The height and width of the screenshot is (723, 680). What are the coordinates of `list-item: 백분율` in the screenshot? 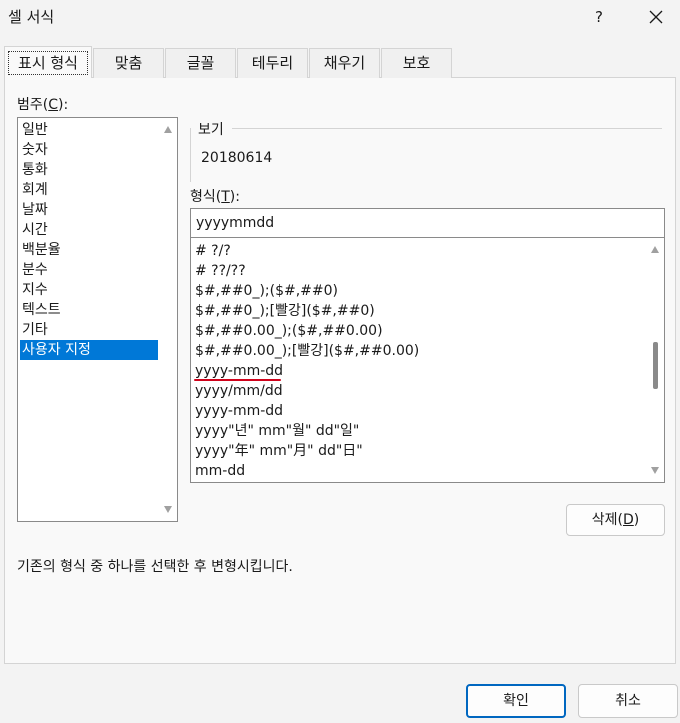 It's located at (89, 250).